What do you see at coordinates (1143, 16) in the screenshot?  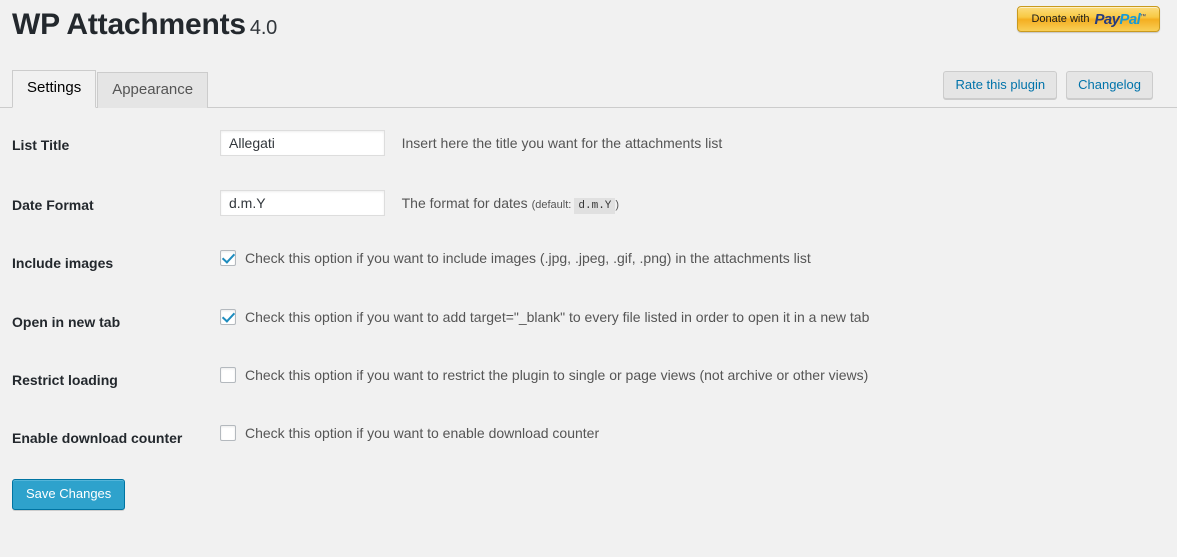 I see `trademark-mark: ™` at bounding box center [1143, 16].